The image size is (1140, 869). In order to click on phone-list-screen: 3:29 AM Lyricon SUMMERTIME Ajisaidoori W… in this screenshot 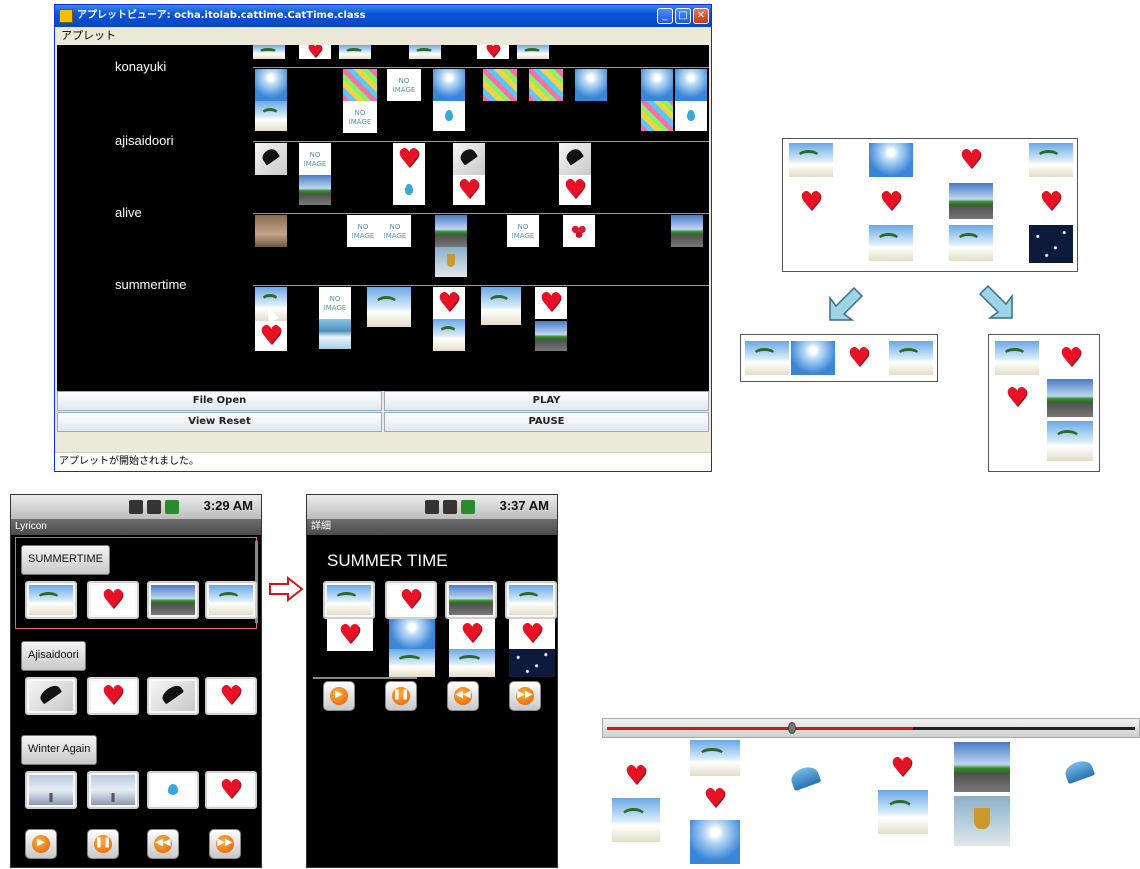, I will do `click(136, 681)`.